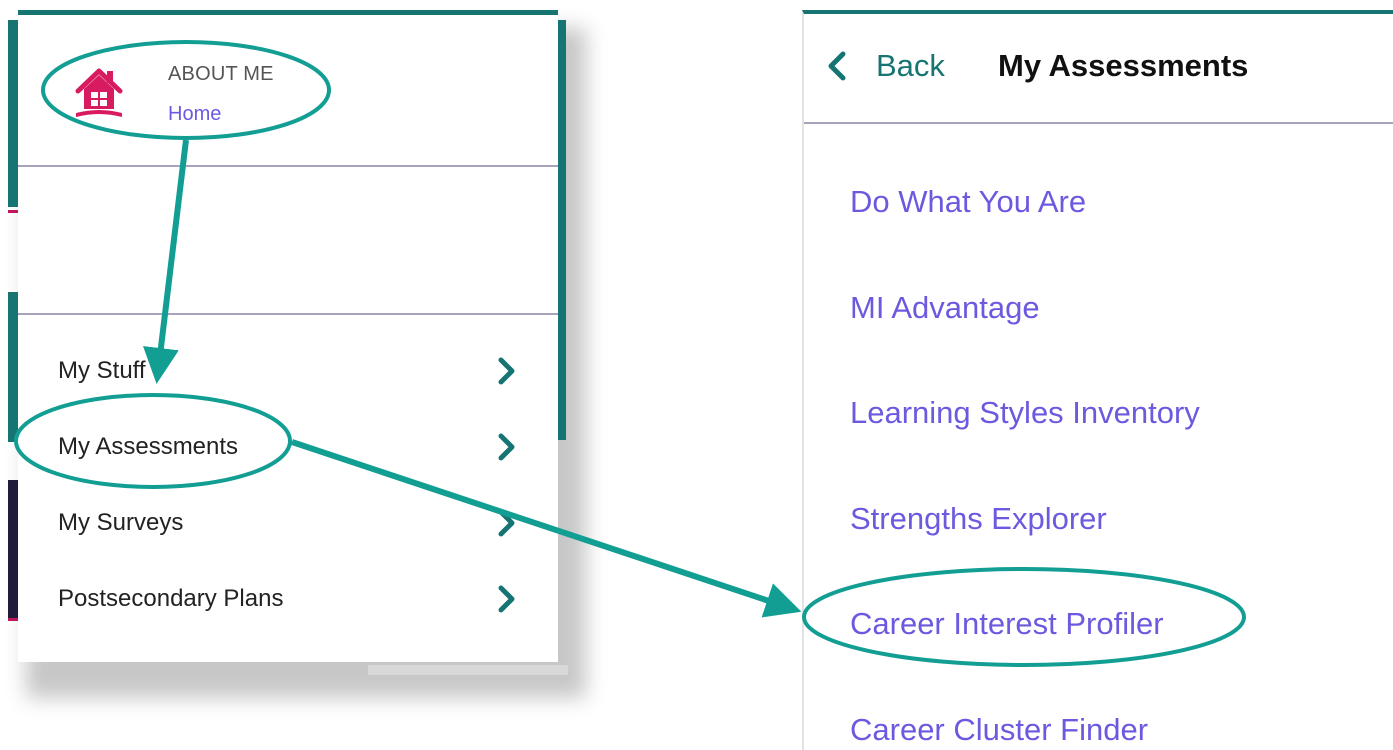 The width and height of the screenshot is (1393, 750). I want to click on menu-item-label: My Surveys, so click(121, 522).